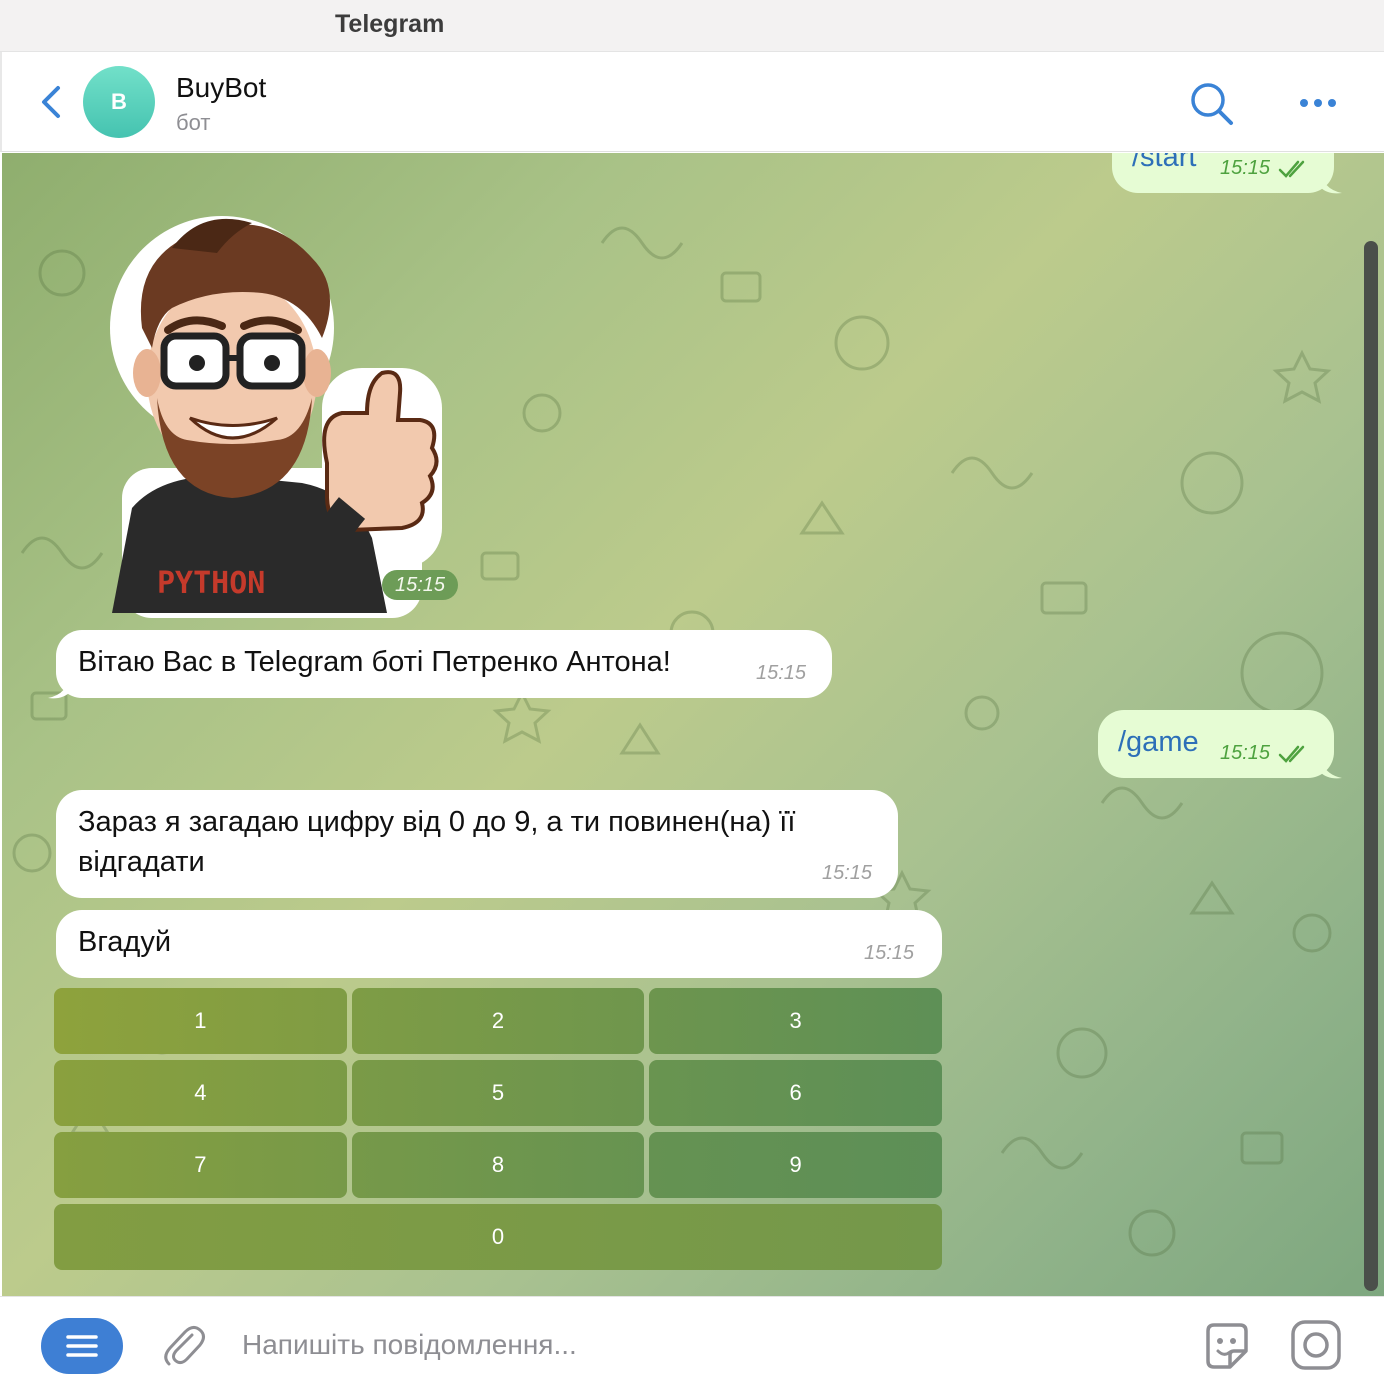 Image resolution: width=1384 pixels, height=1386 pixels. What do you see at coordinates (211, 583) in the screenshot?
I see `sticker-shirt-text: PYTHON` at bounding box center [211, 583].